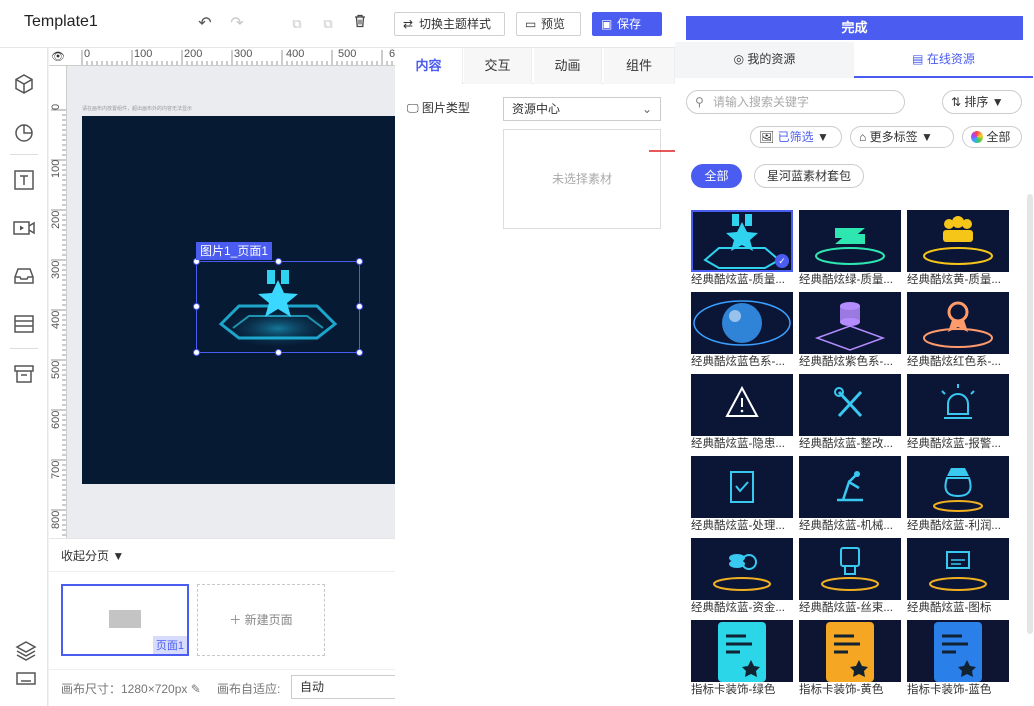  I want to click on resource-card: 经典酷炫蓝-图标, so click(958, 577).